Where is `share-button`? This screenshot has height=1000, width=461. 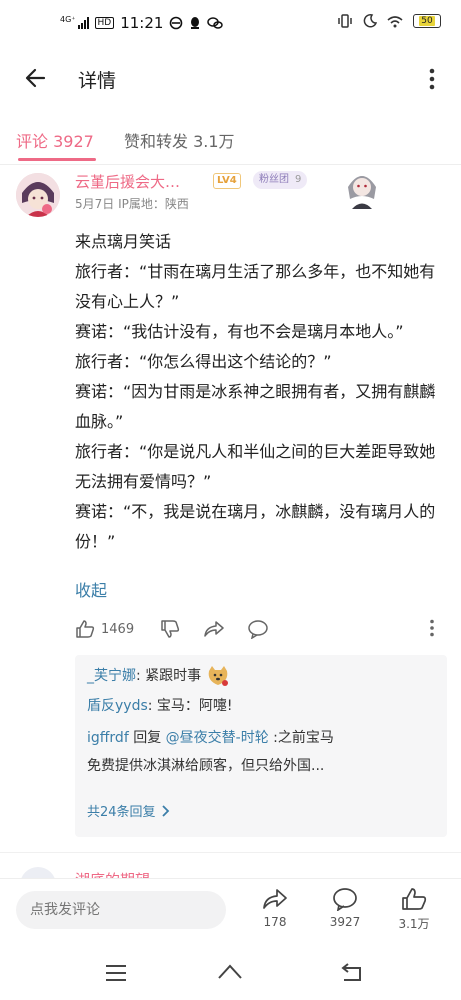 share-button is located at coordinates (214, 629).